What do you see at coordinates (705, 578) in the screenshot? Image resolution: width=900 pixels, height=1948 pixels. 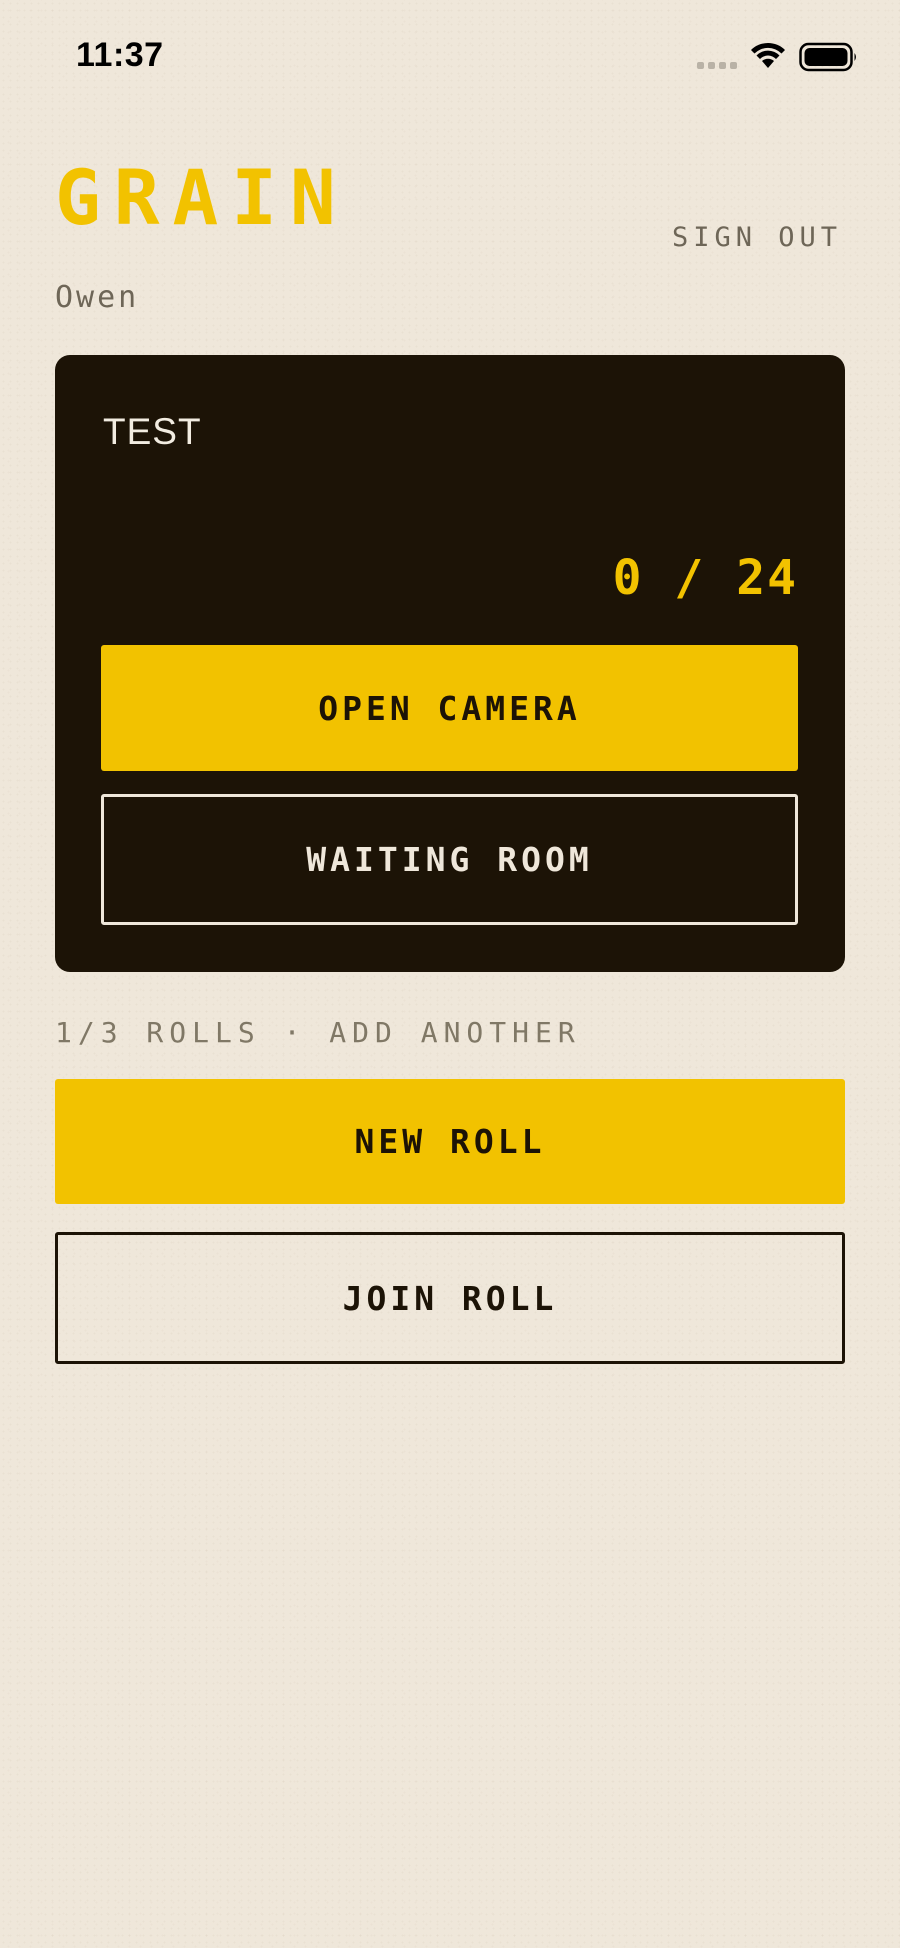 I see `exposure-count: 0 / 24` at bounding box center [705, 578].